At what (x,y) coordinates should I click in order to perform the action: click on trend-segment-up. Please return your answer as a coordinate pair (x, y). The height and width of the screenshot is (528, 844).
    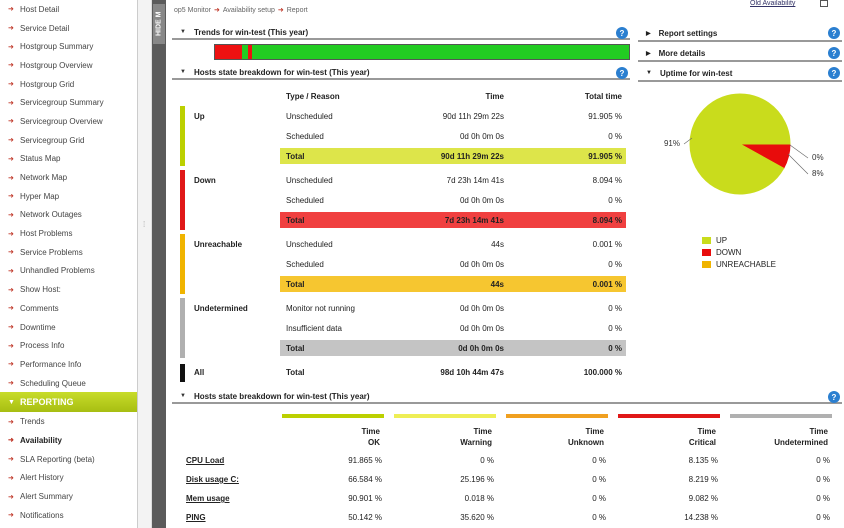
    Looking at the image, I should click on (440, 52).